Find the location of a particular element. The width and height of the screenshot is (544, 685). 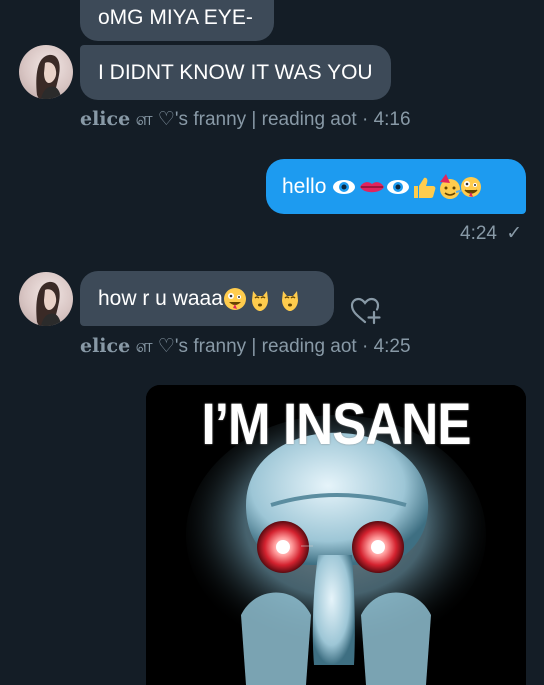

message-meta: elice ள ♡'s franny | reading aot · 4:16 is located at coordinates (245, 120).